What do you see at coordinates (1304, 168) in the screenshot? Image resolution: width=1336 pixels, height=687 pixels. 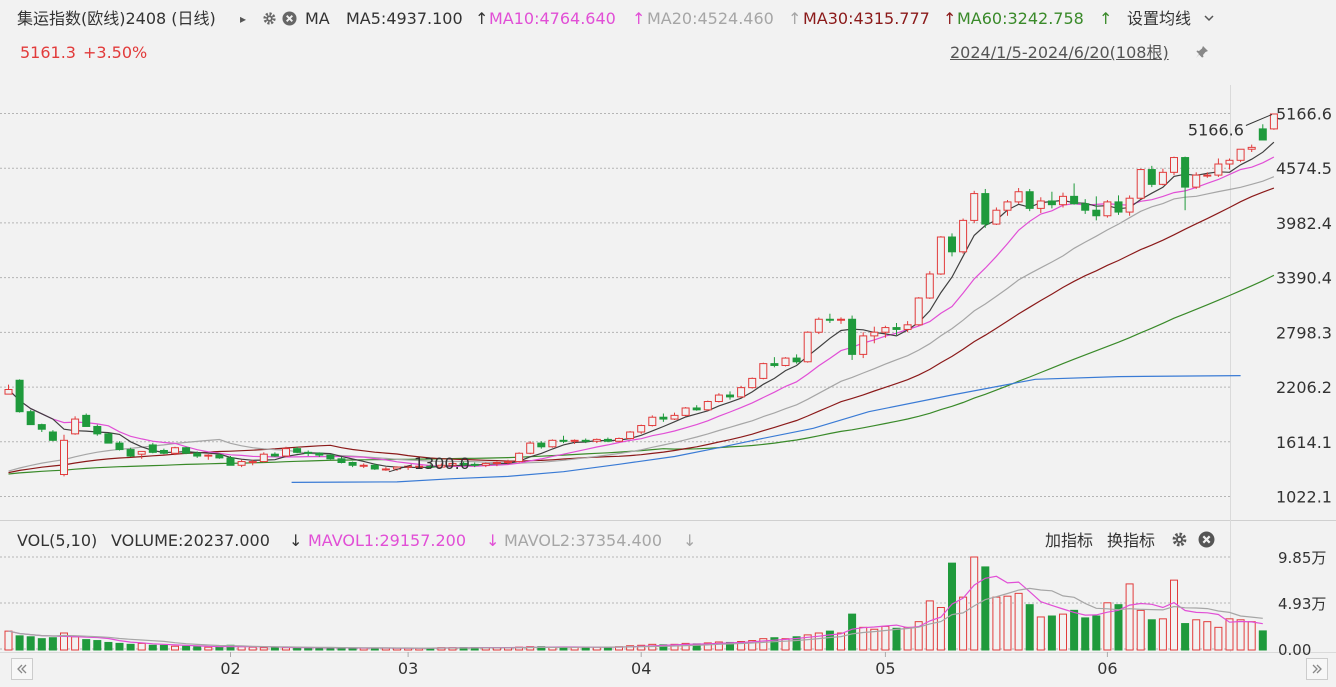 I see `price-tick-label: 4574.5` at bounding box center [1304, 168].